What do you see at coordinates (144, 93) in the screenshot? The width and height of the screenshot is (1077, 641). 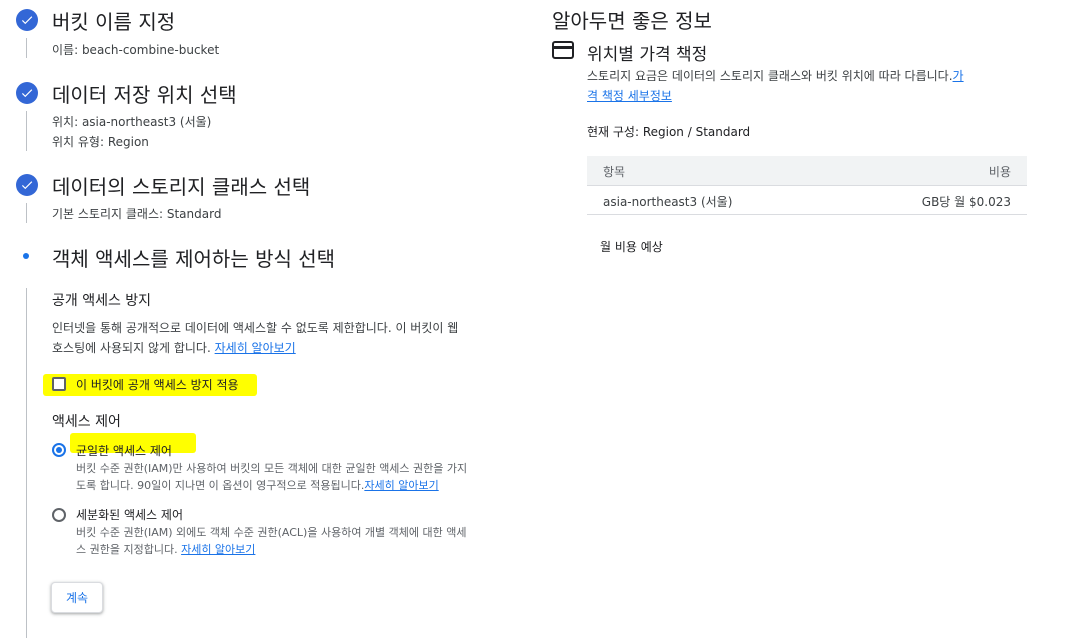 I see `step-title-location: 데이터 저장 위치 선택` at bounding box center [144, 93].